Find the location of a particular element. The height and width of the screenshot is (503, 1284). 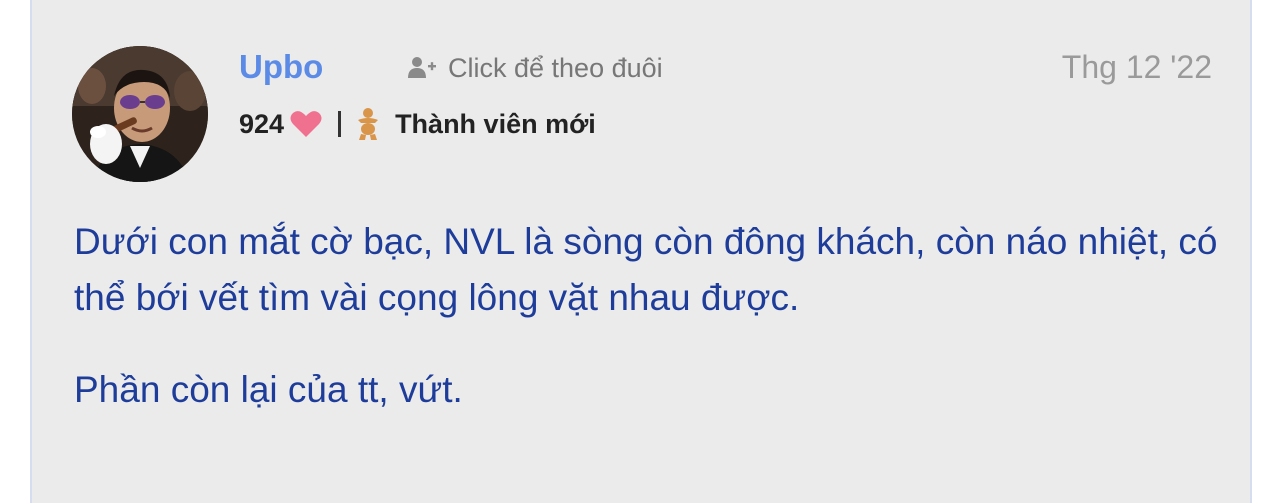

username-link: Upbo is located at coordinates (281, 67).